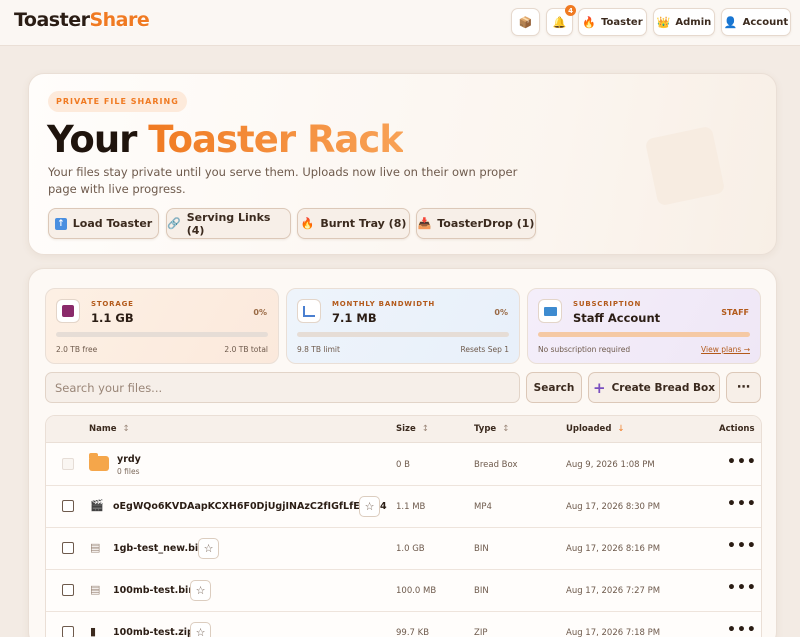 The height and width of the screenshot is (637, 800). Describe the element at coordinates (154, 590) in the screenshot. I see `file-name: 100mb-test.bin` at that location.